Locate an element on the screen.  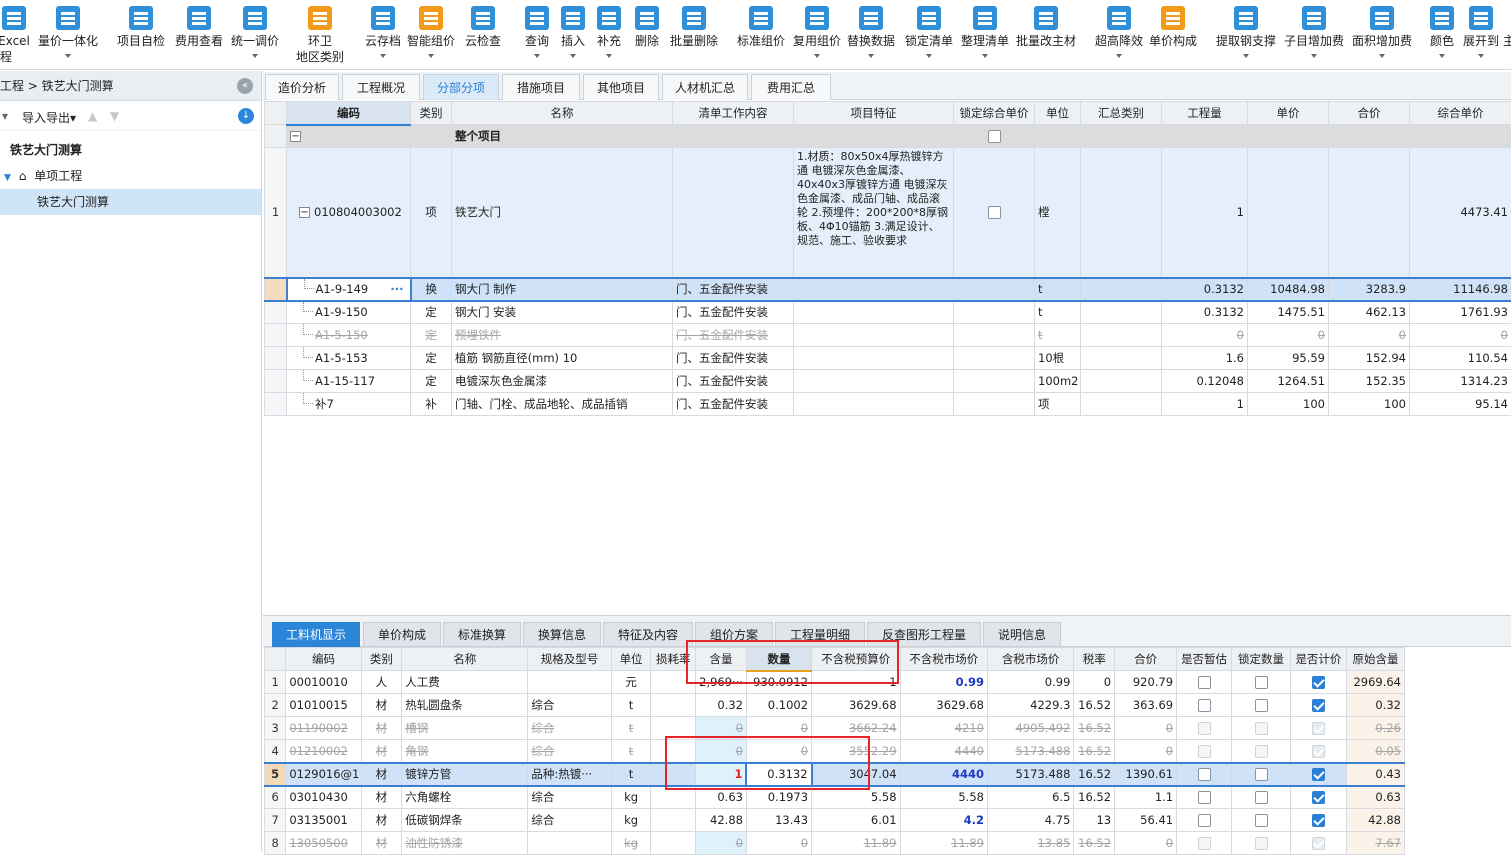
cell-code: 03010430 is located at coordinates (323, 797).